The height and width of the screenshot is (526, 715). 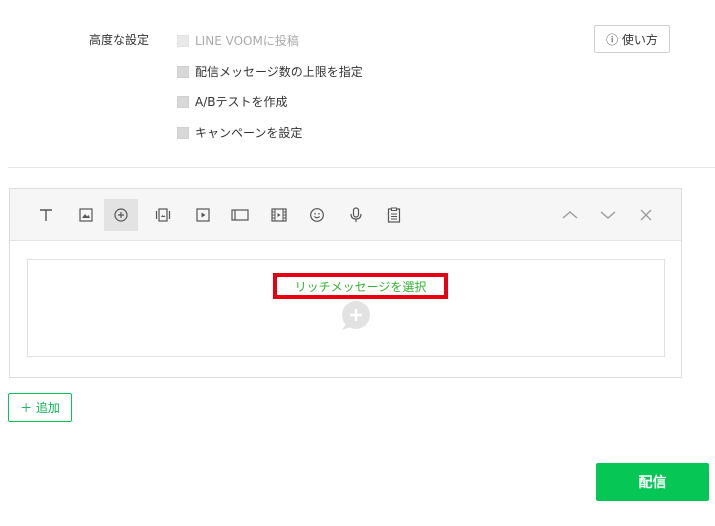 I want to click on movie-icon, so click(x=279, y=215).